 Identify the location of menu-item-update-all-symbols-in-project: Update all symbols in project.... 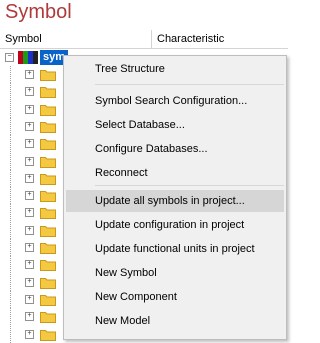
(175, 201).